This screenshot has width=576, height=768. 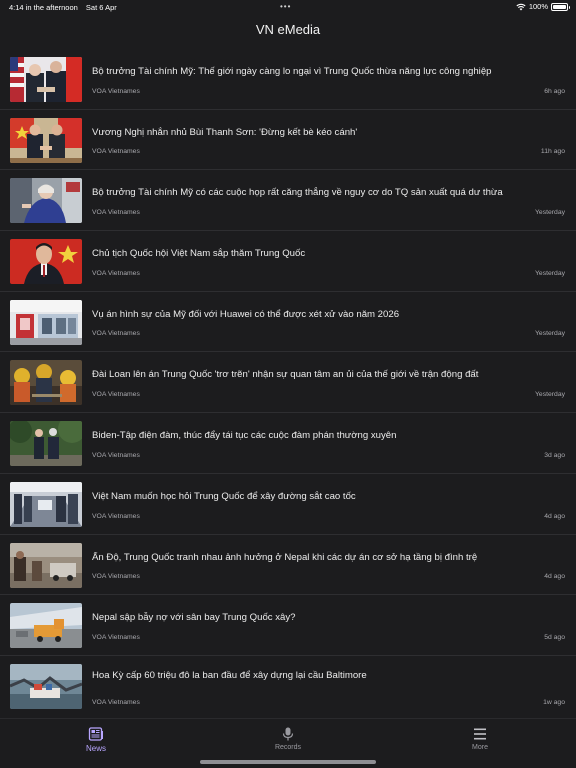 I want to click on newspaper-icon, so click(x=95, y=734).